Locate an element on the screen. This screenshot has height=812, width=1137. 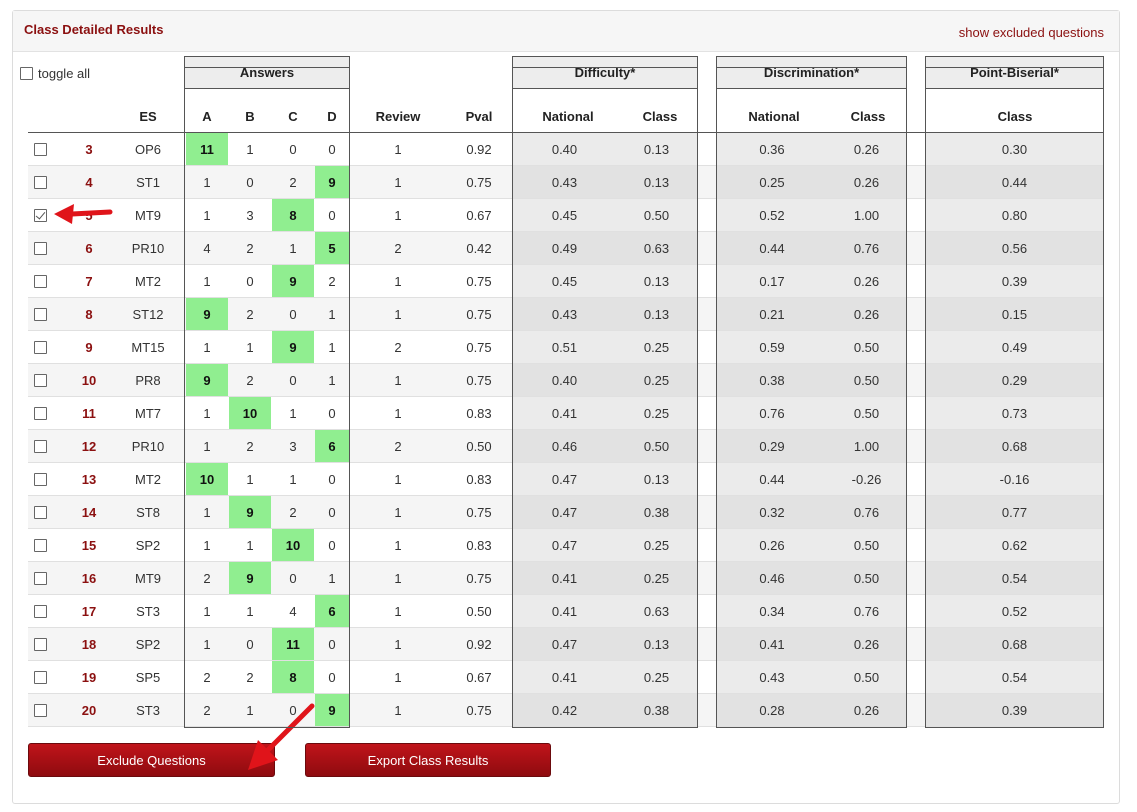
cell-diff-national: 0.45 is located at coordinates (564, 281).